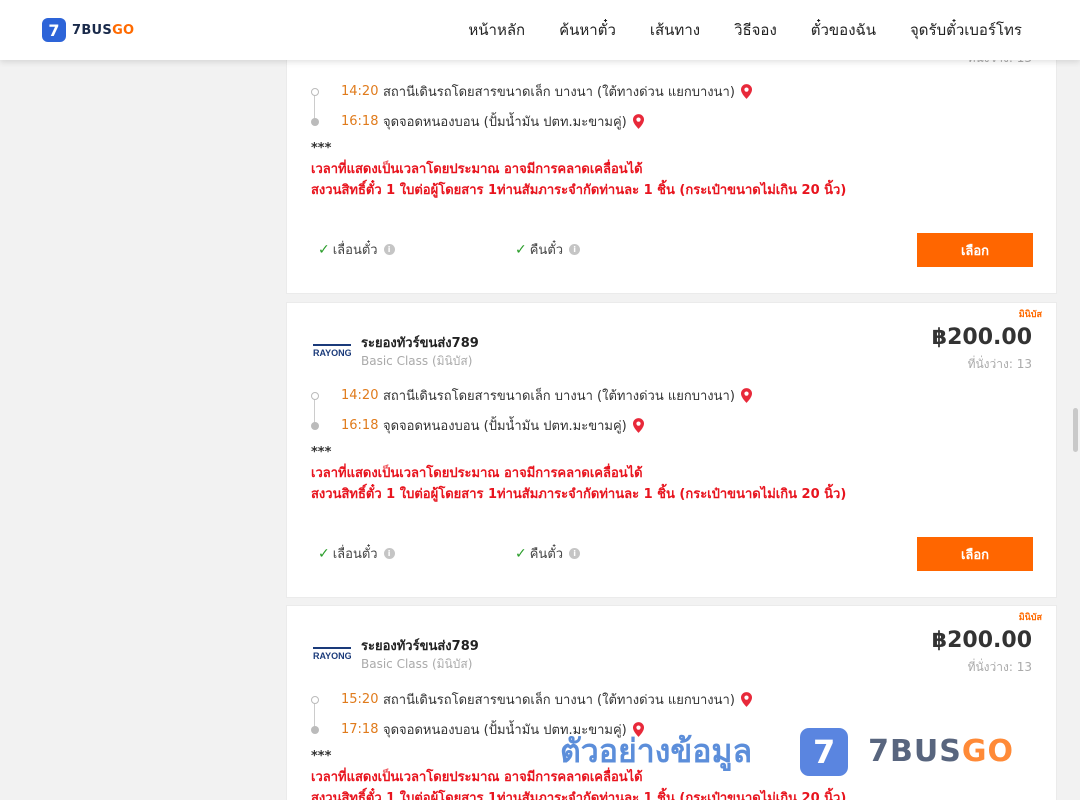 The image size is (1080, 800). Describe the element at coordinates (843, 30) in the screenshot. I see `nav-my-tickets: ตั๋วของฉัน` at that location.